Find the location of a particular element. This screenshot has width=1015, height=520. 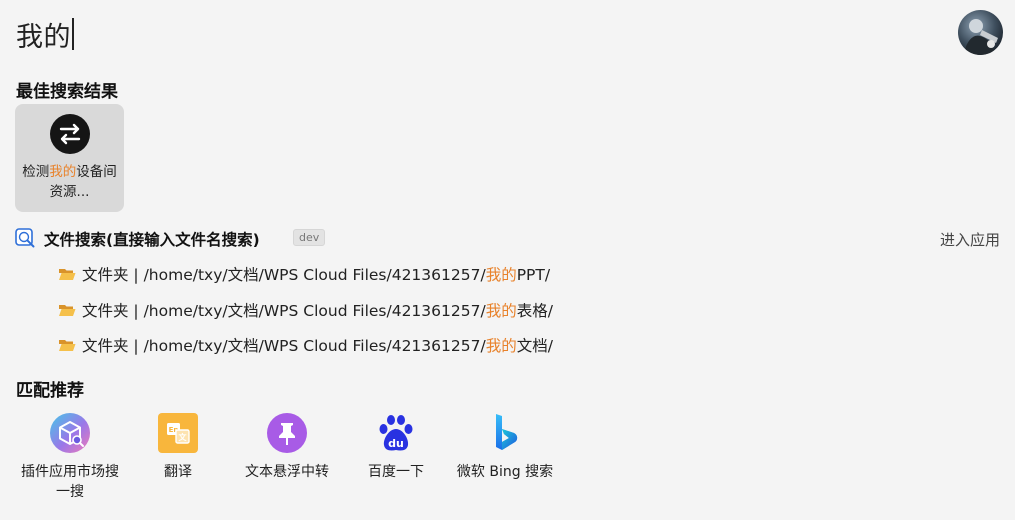

avatar is located at coordinates (980, 32).